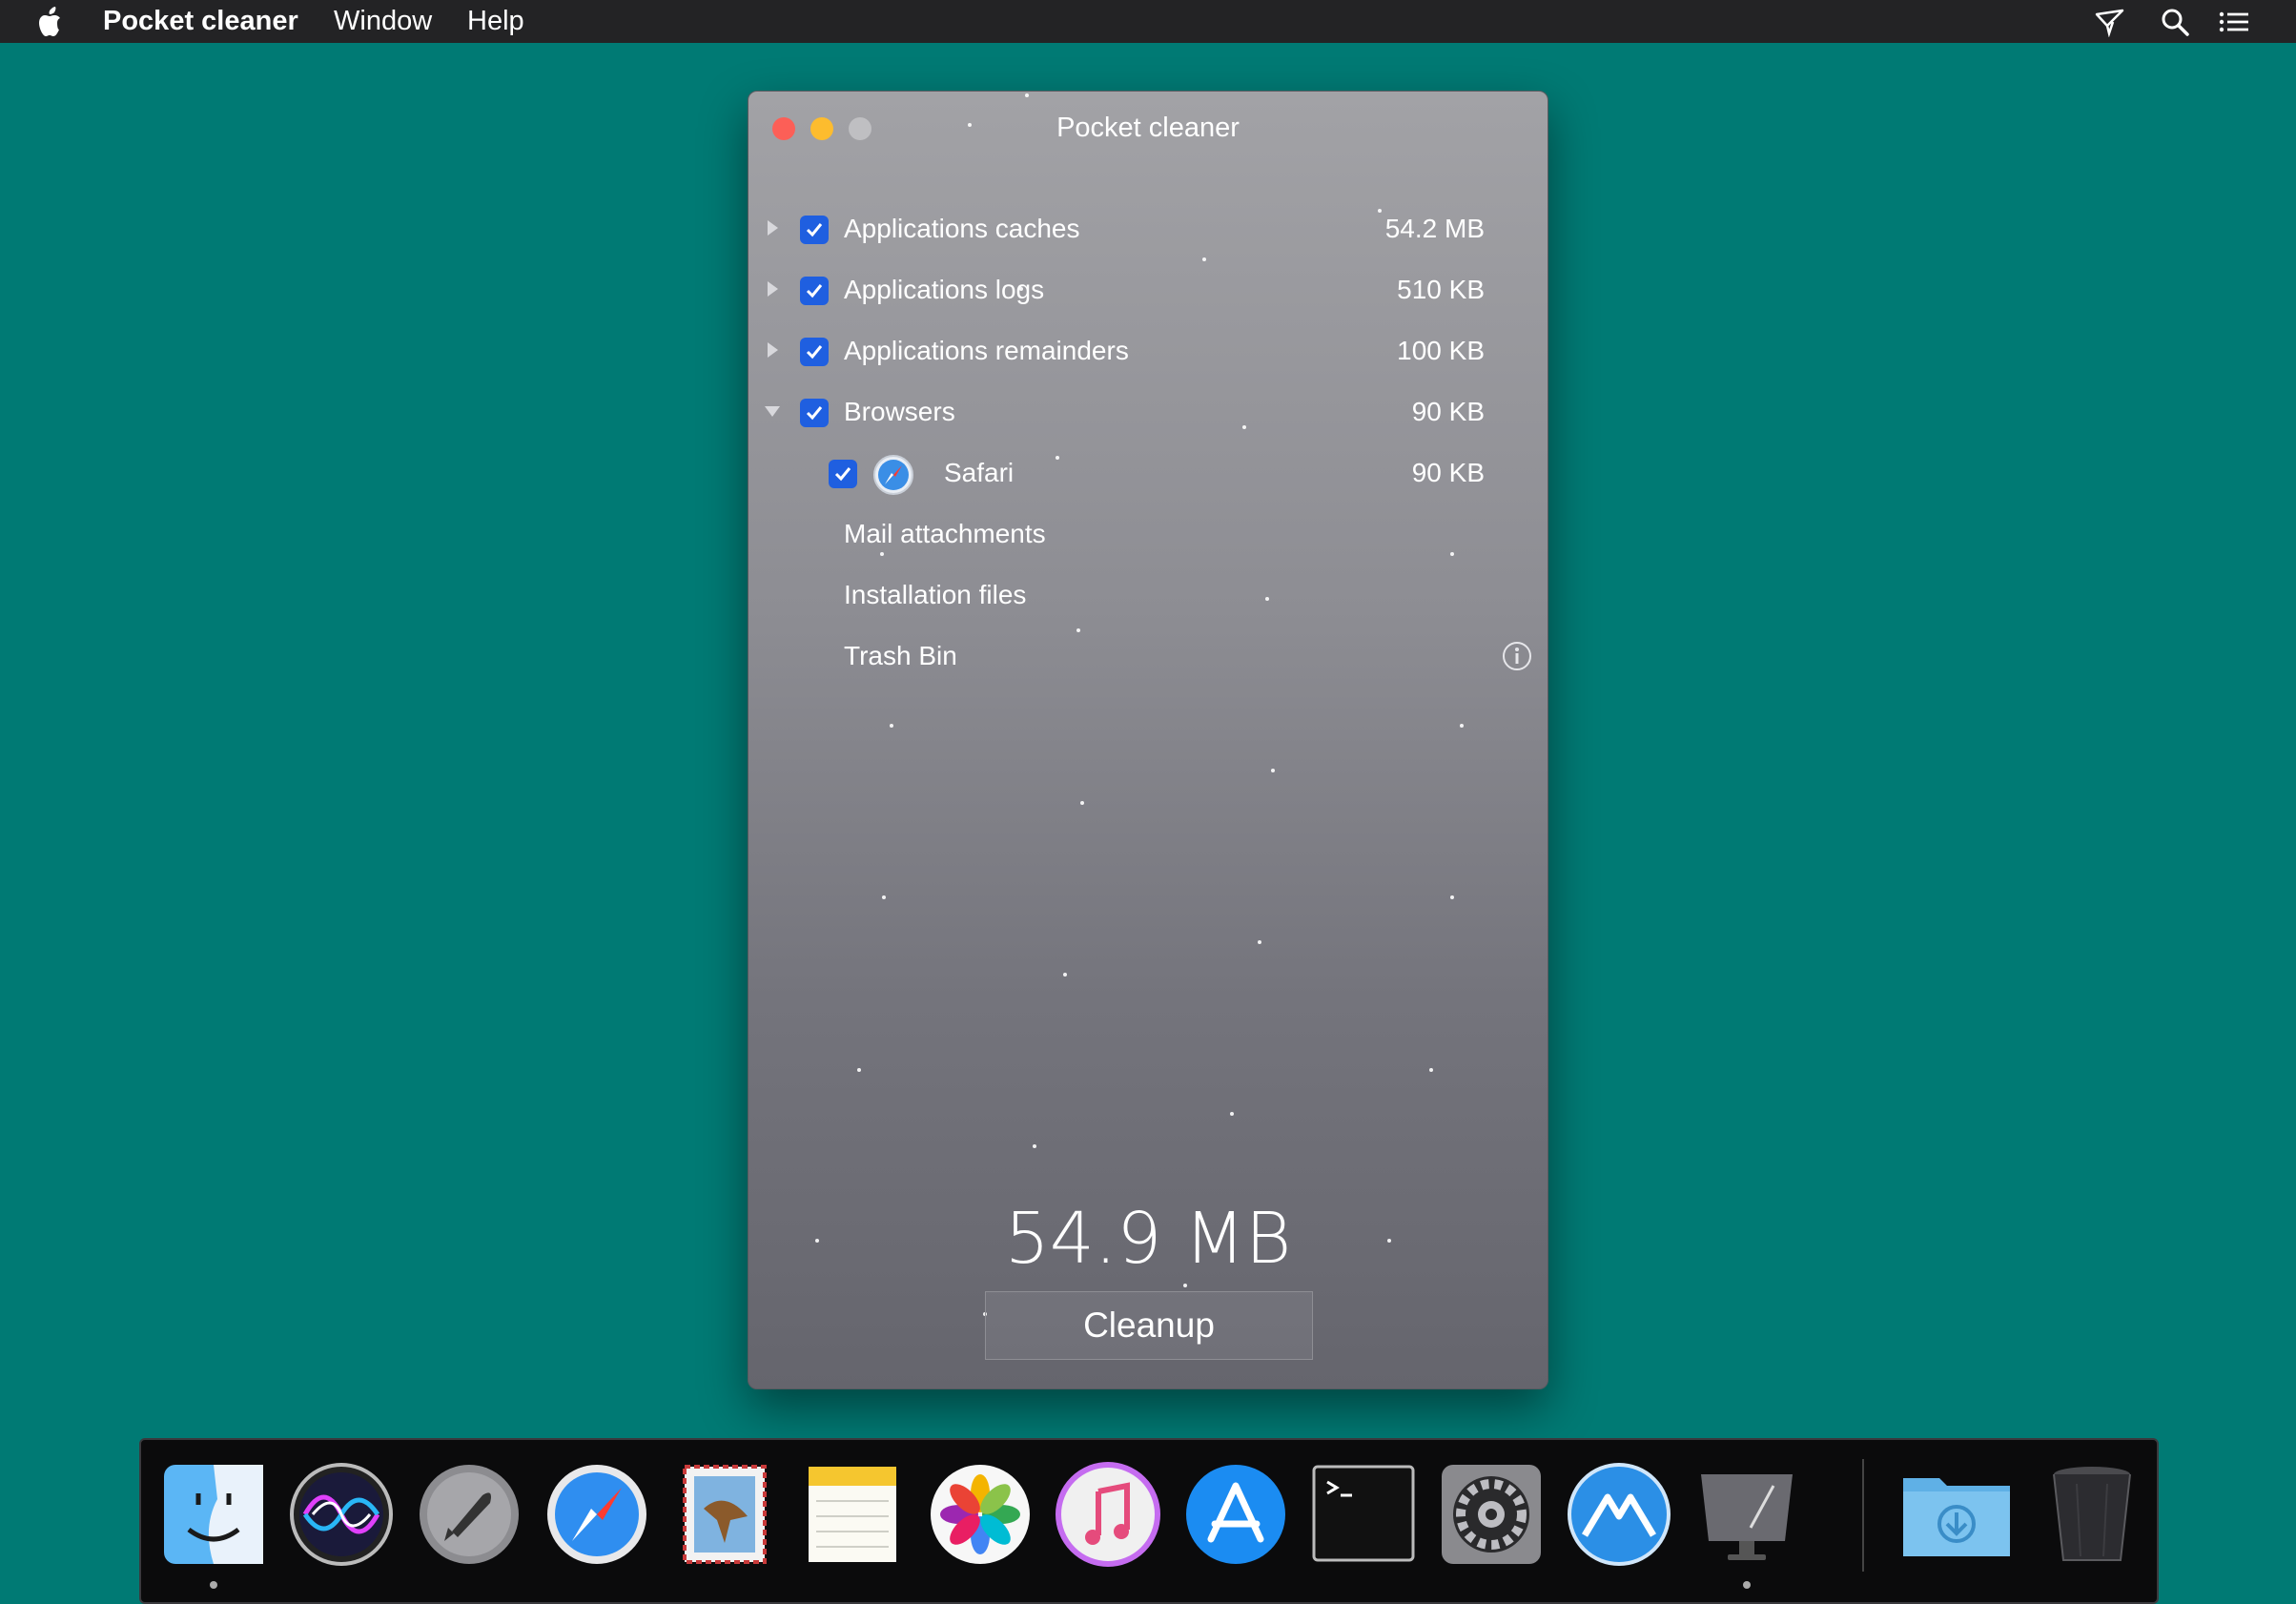 The image size is (2296, 1604). I want to click on terminal-icon, so click(1363, 1514).